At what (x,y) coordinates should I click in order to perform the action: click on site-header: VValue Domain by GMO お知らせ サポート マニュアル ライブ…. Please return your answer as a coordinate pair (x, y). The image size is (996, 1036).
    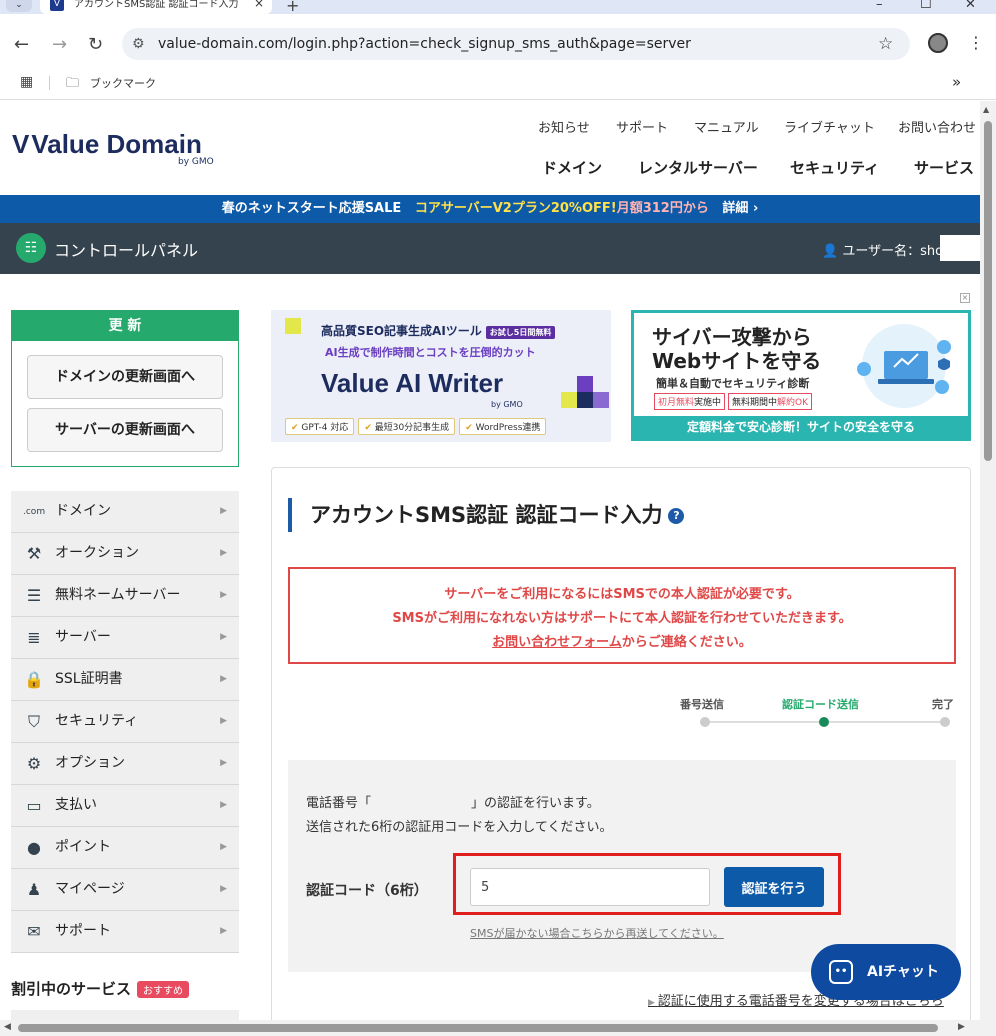
    Looking at the image, I should click on (490, 148).